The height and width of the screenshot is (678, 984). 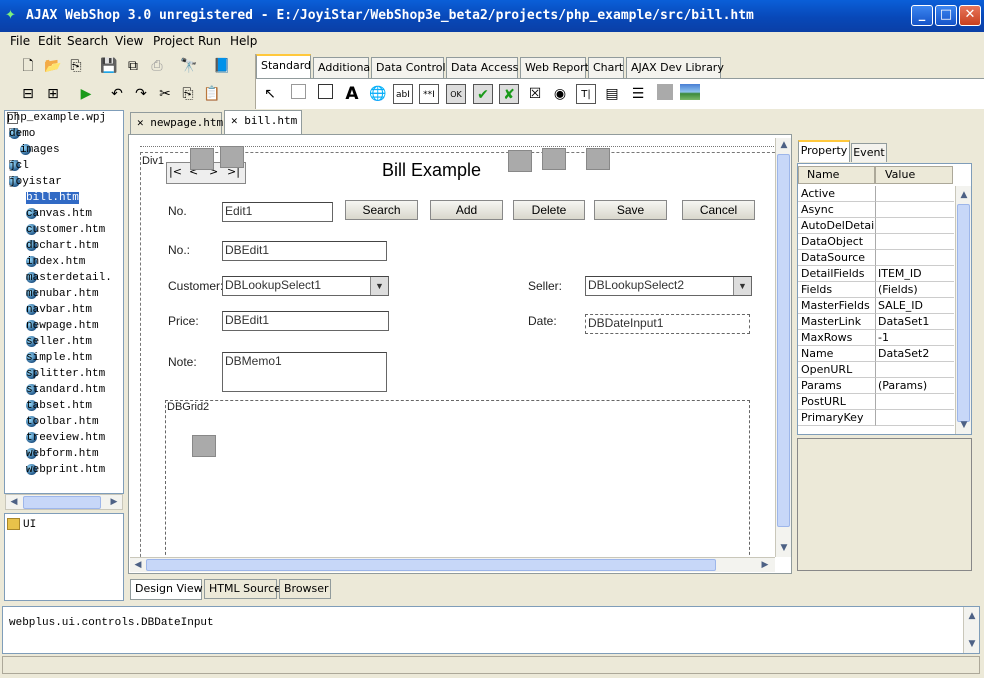 I want to click on note-memo: DBMemo1, so click(x=304, y=372).